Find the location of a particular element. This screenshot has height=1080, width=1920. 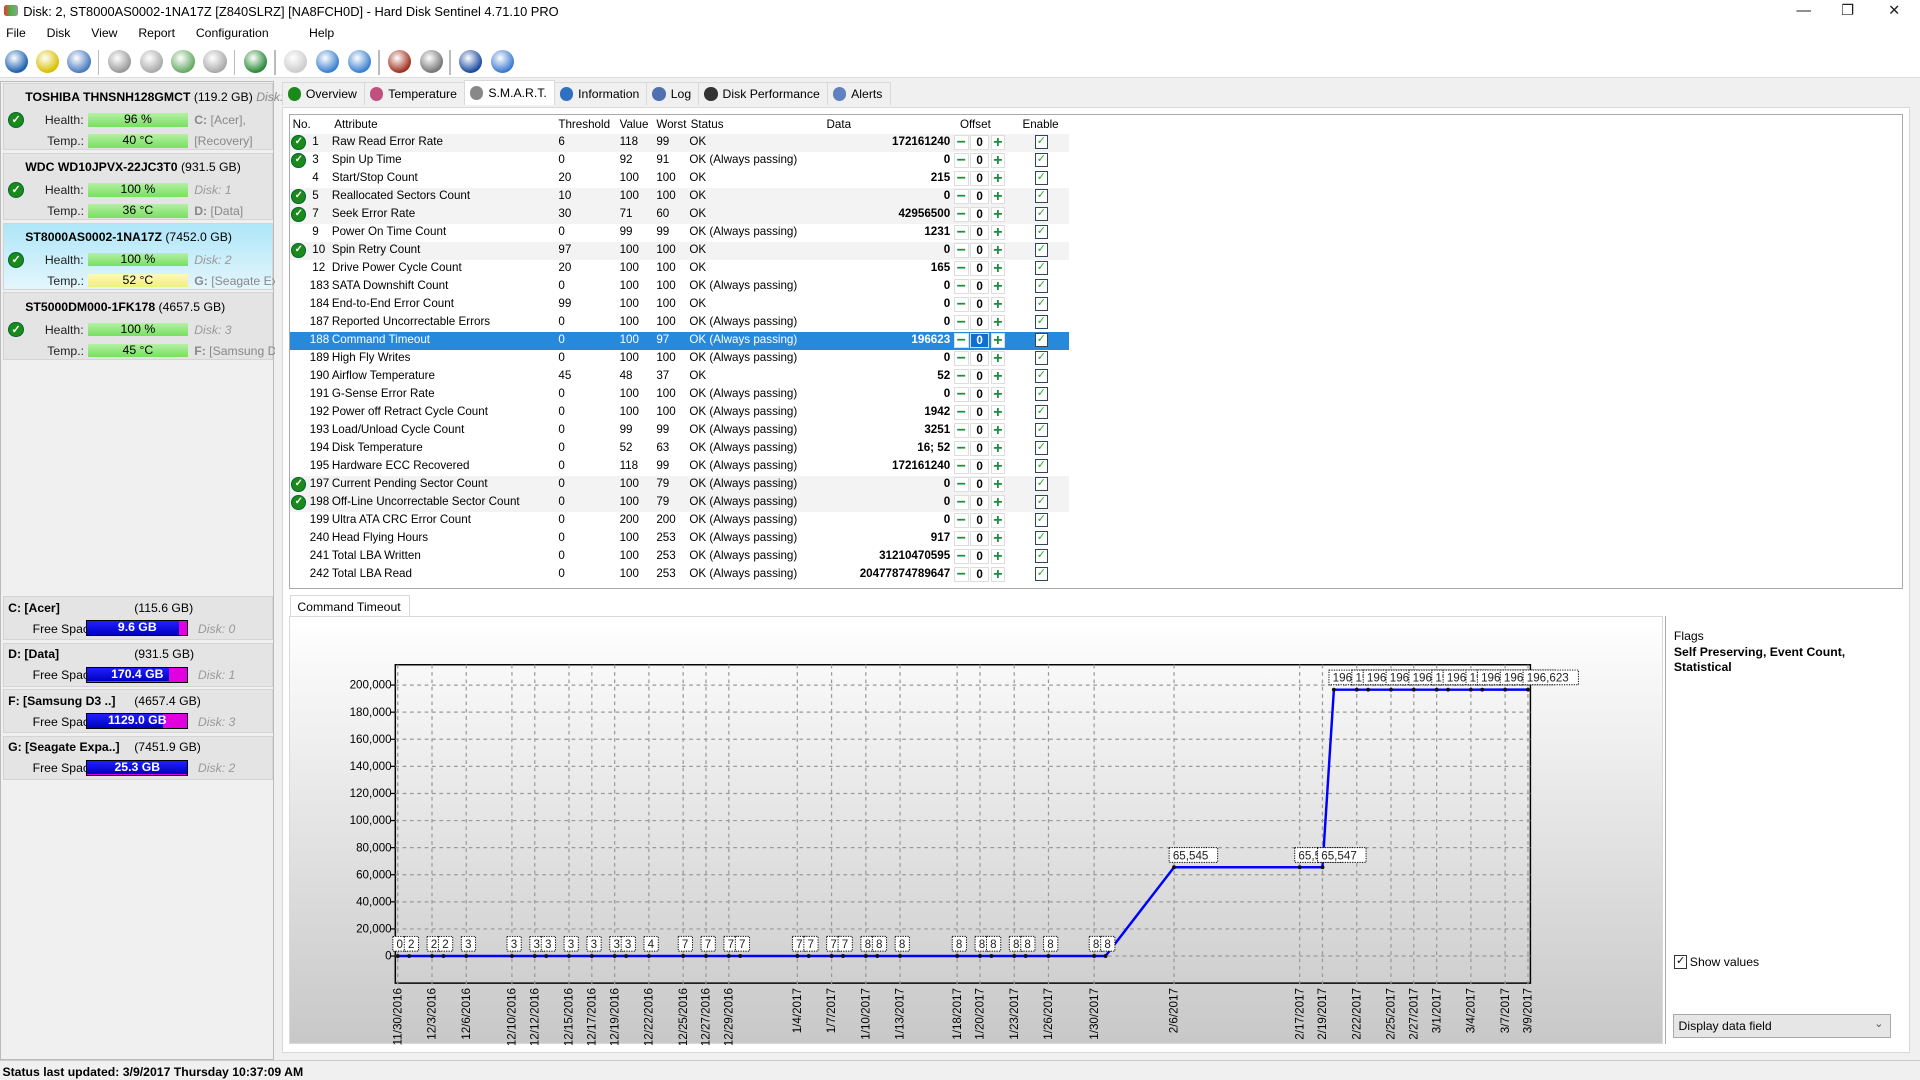

network-icon is located at coordinates (359, 62).